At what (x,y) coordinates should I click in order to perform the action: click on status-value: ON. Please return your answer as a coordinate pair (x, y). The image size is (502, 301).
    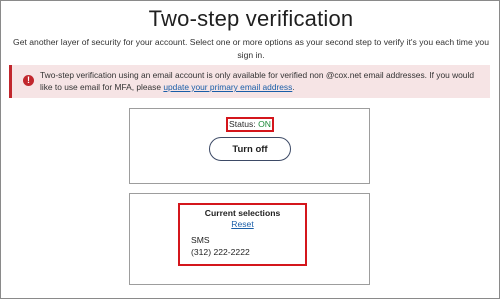
    Looking at the image, I should click on (265, 124).